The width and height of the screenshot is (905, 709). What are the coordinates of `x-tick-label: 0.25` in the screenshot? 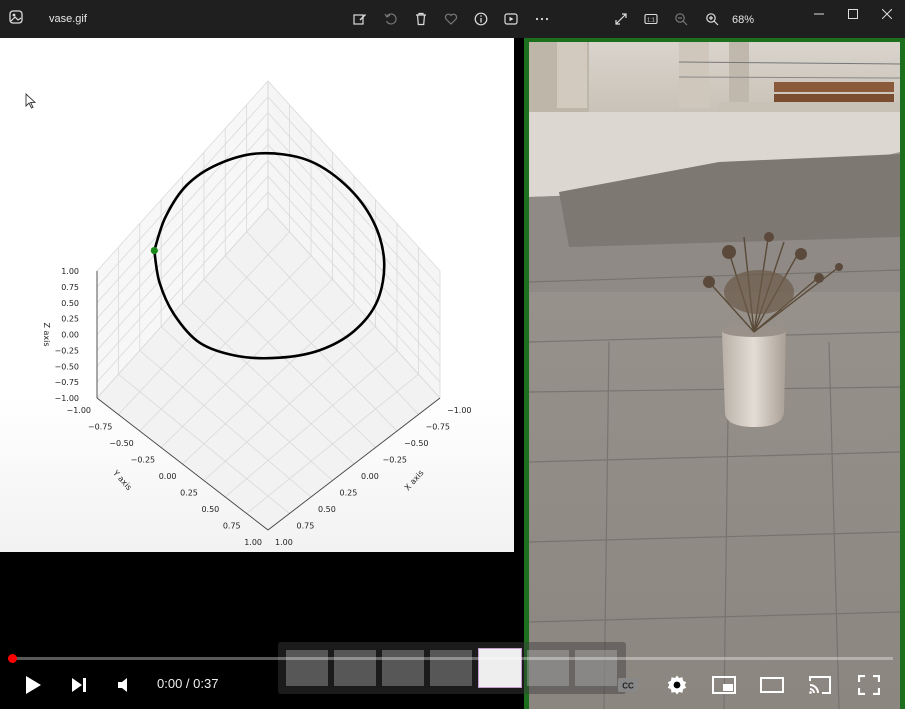 It's located at (349, 493).